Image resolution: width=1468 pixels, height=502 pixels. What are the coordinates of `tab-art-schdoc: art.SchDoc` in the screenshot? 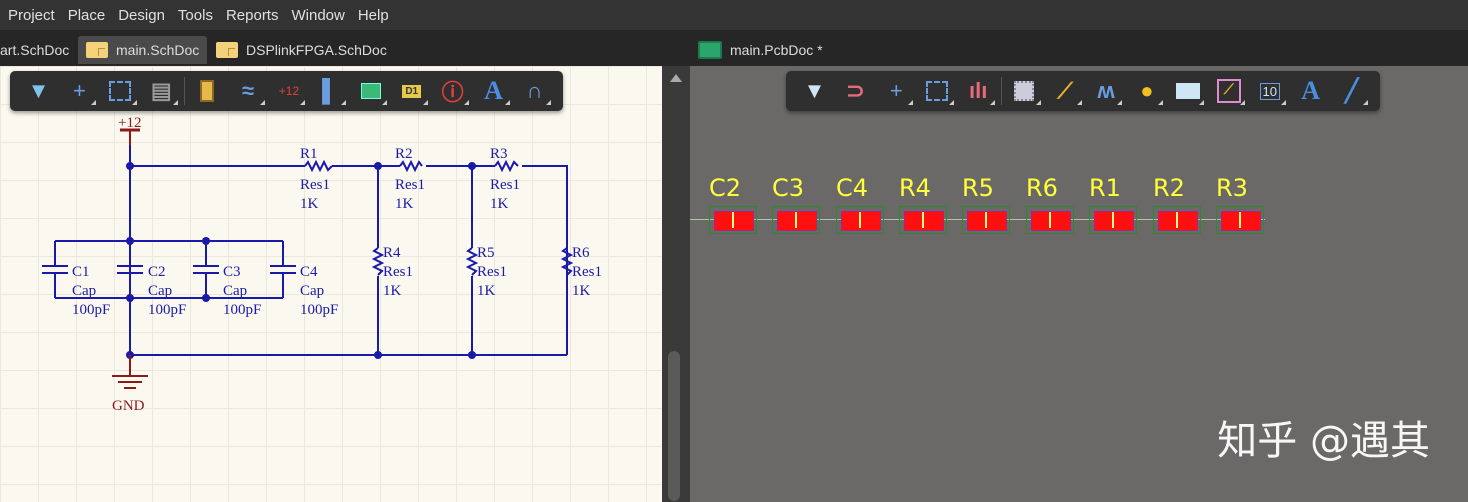 It's located at (38, 50).